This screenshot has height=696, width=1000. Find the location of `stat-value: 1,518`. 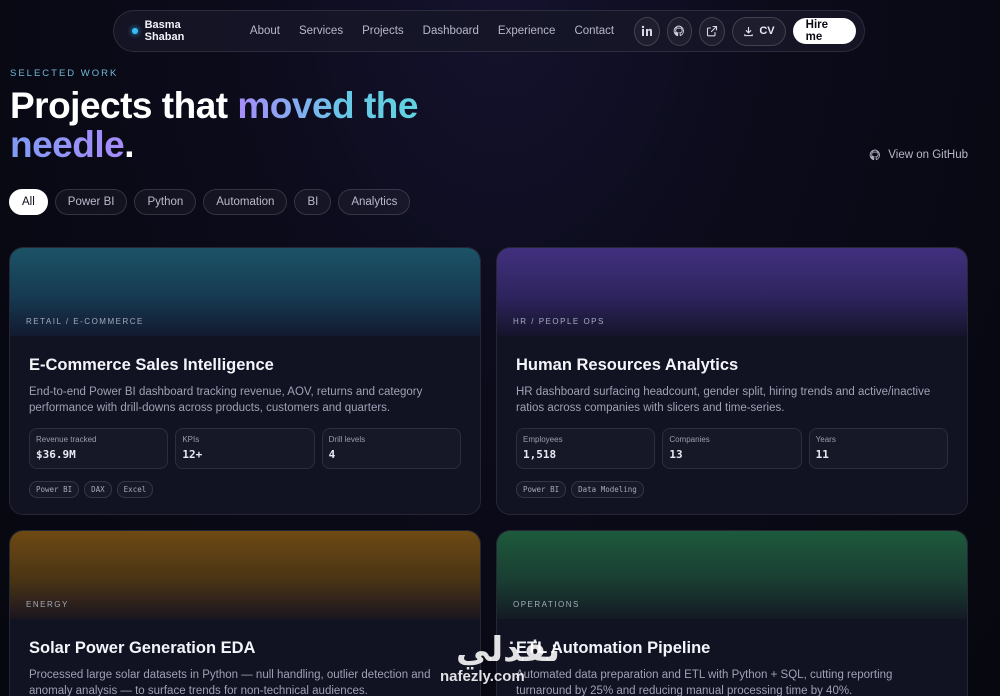

stat-value: 1,518 is located at coordinates (540, 454).